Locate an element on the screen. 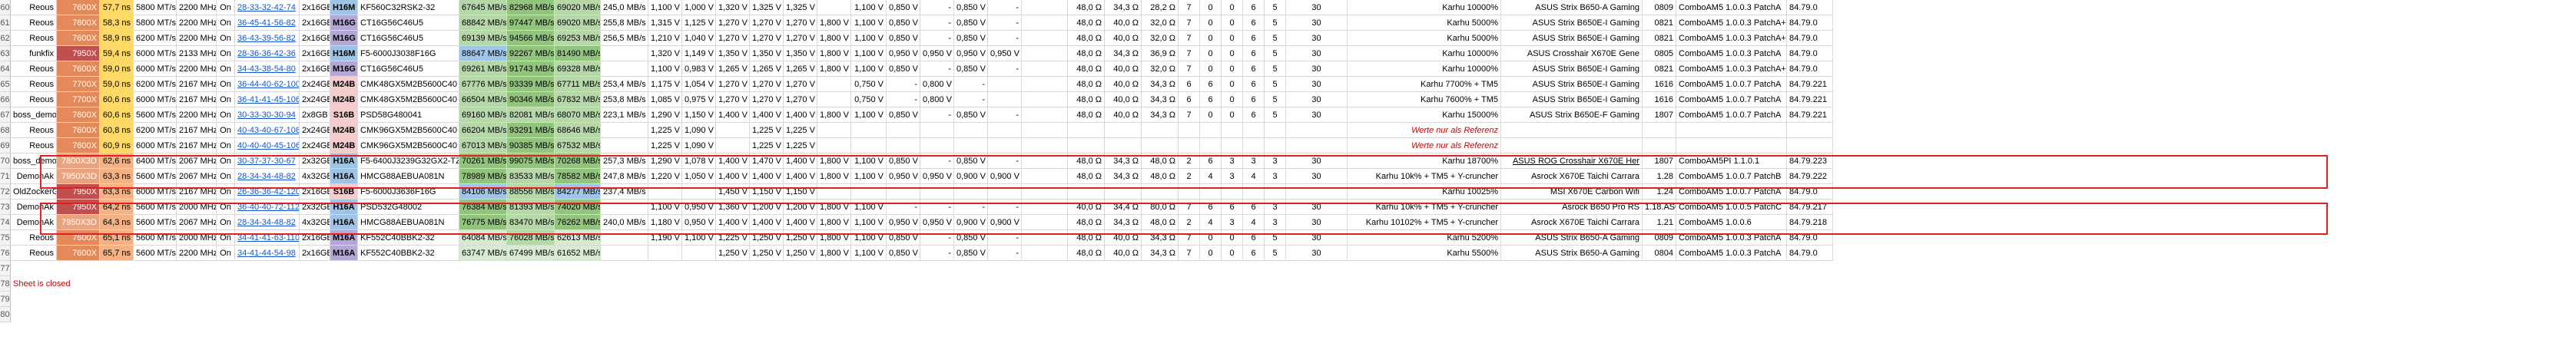 This screenshot has height=353, width=2576. cell-timings: 30-33-30-30-94 is located at coordinates (267, 115).